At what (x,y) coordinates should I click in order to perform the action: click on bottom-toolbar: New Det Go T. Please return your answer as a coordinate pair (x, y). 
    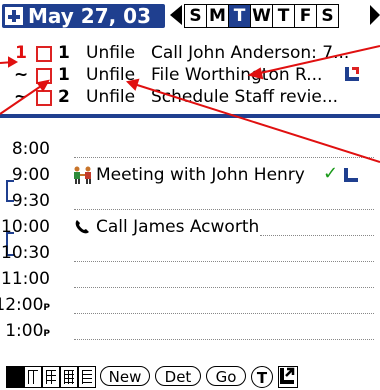
    Looking at the image, I should click on (190, 377).